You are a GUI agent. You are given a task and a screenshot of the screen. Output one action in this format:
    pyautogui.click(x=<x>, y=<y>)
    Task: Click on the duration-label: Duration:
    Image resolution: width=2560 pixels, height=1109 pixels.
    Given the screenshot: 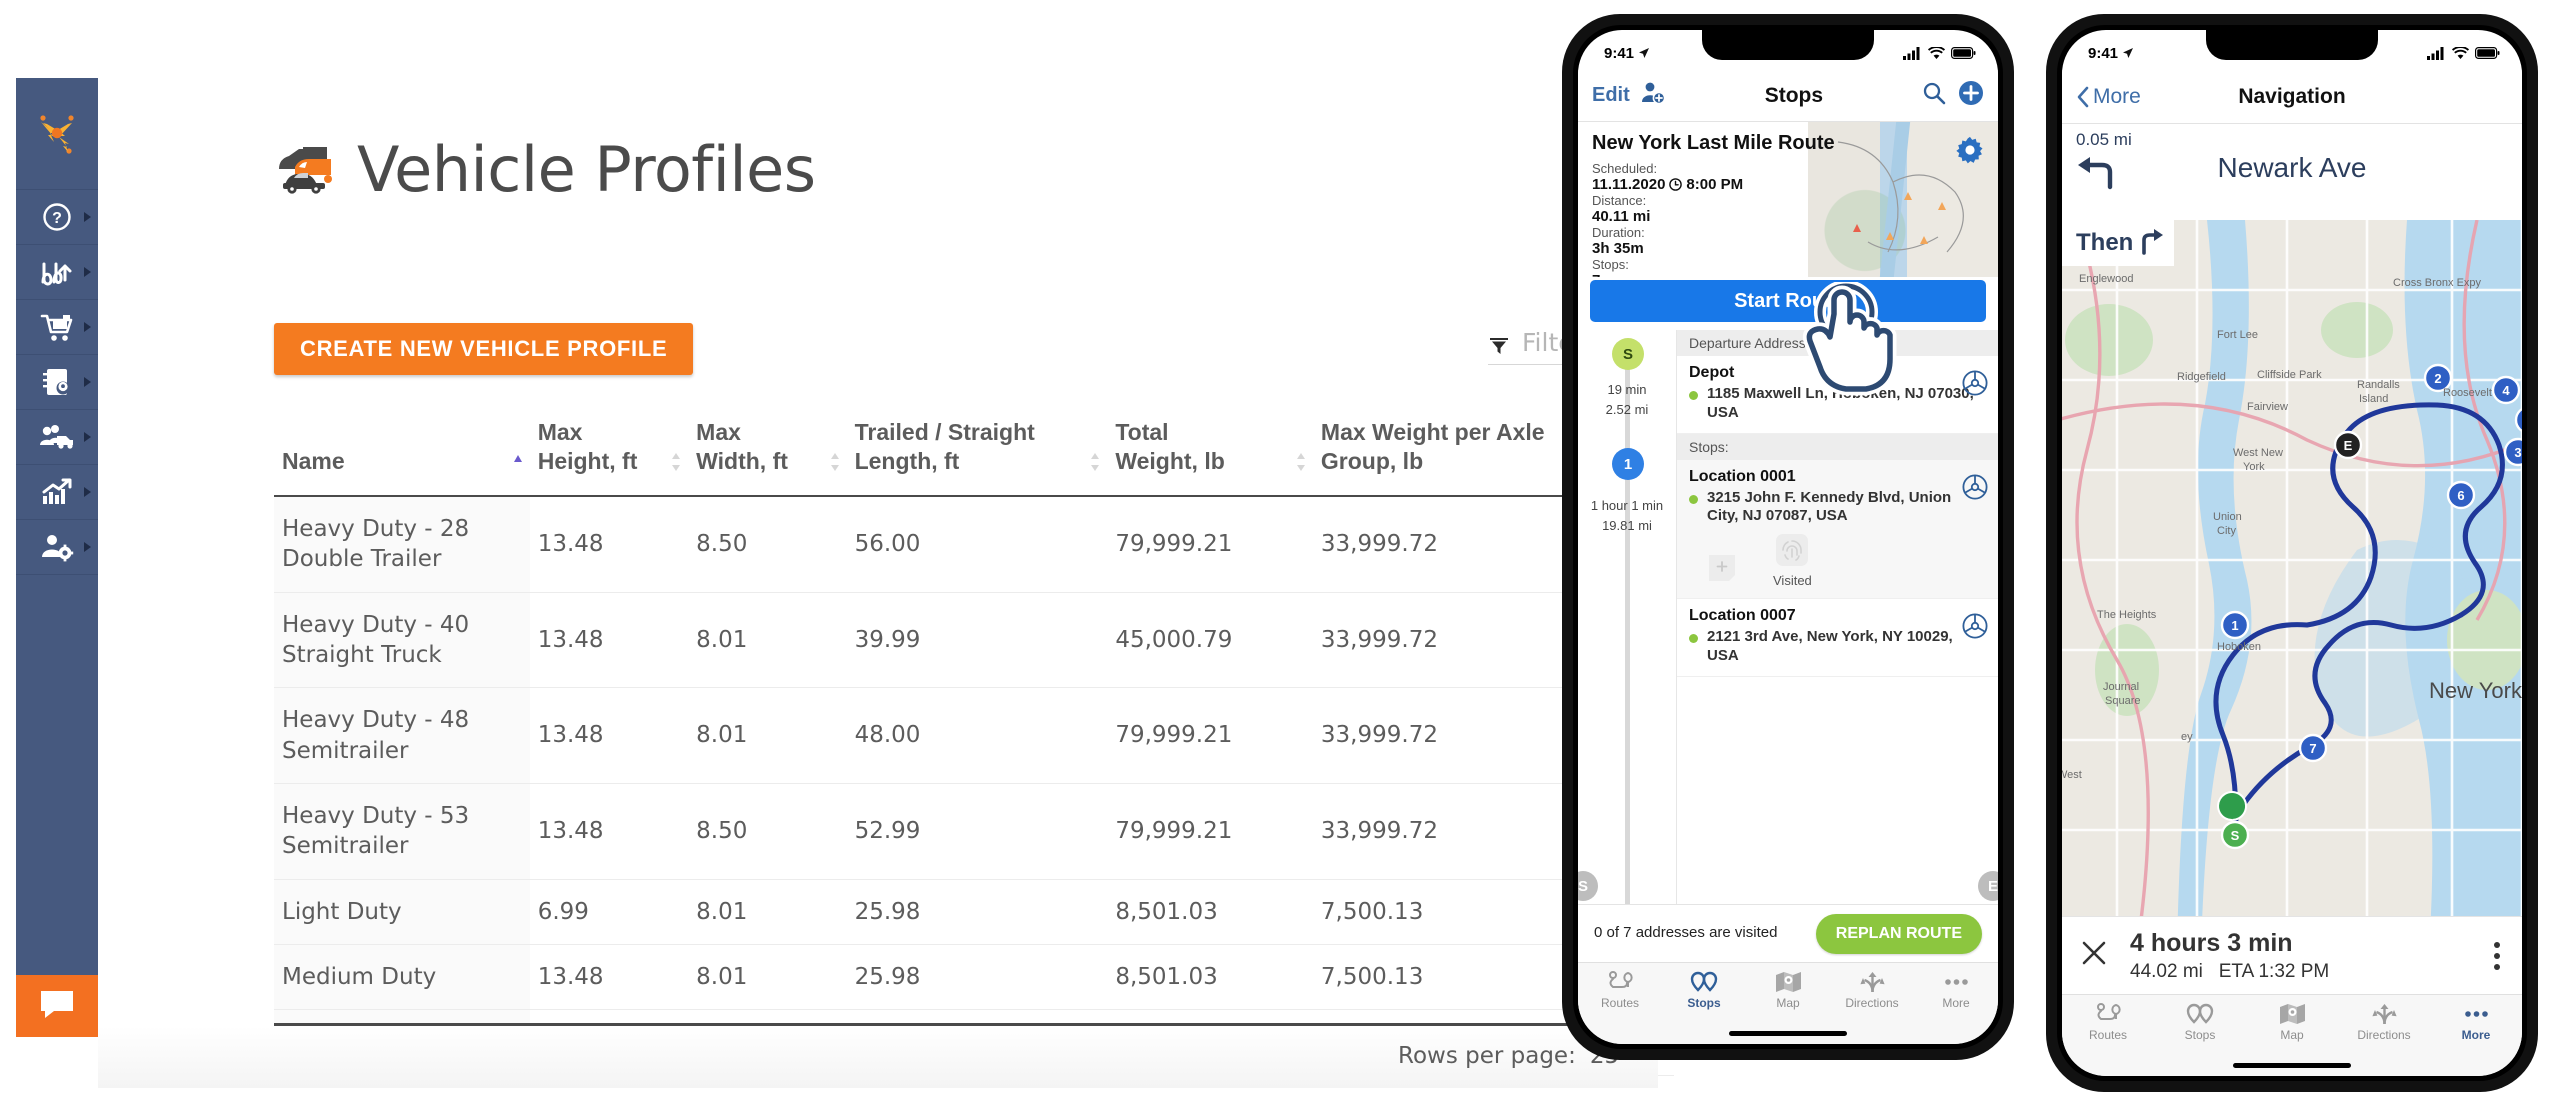 What is the action you would take?
    pyautogui.click(x=1618, y=232)
    